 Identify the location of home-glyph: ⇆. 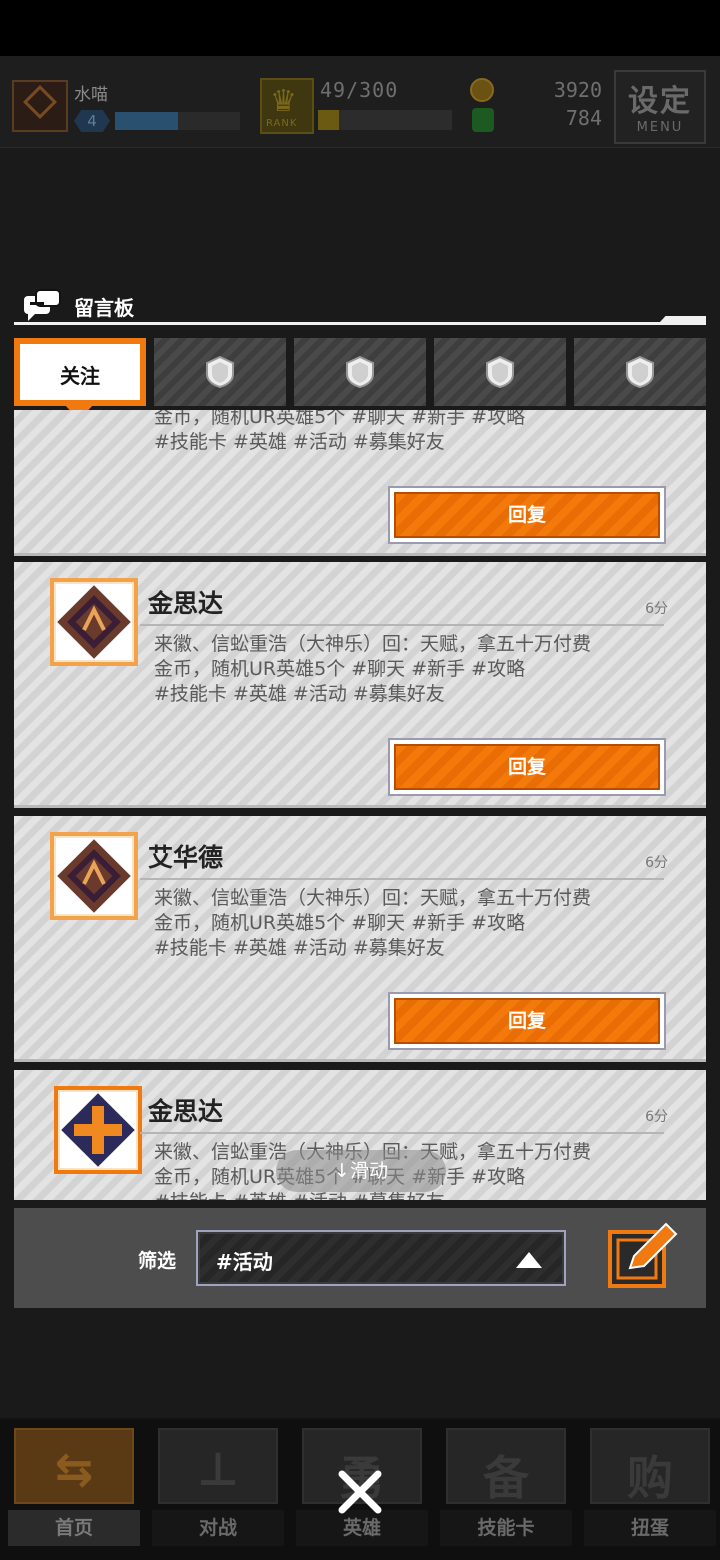
(74, 1469).